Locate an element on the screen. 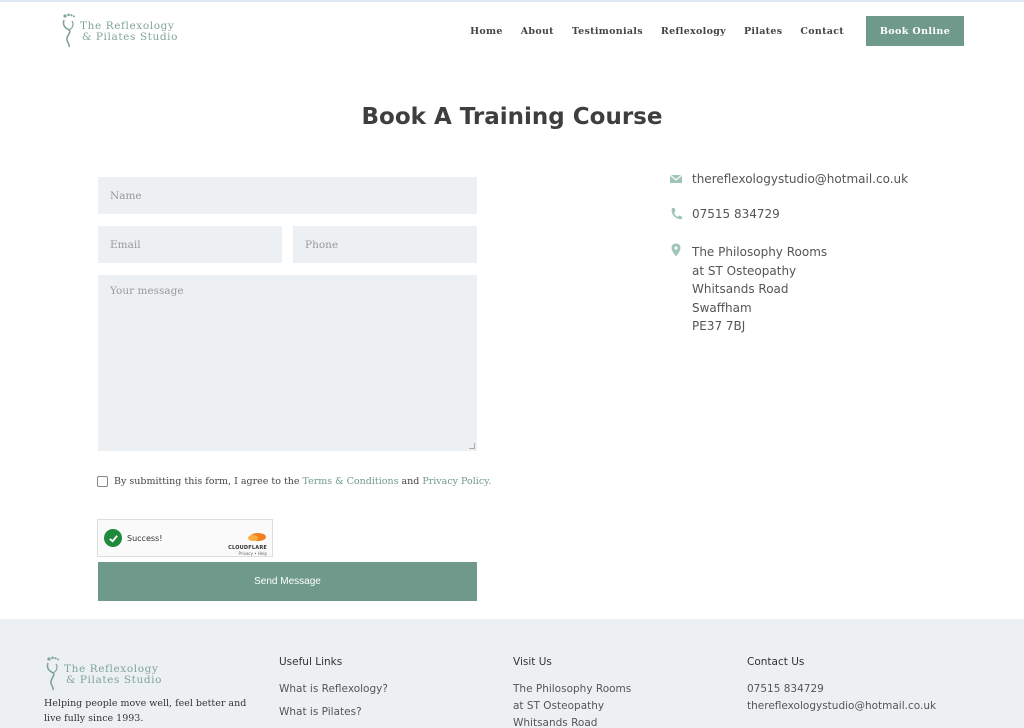 The height and width of the screenshot is (728, 1024). address-line: The Philosophy Rooms is located at coordinates (760, 252).